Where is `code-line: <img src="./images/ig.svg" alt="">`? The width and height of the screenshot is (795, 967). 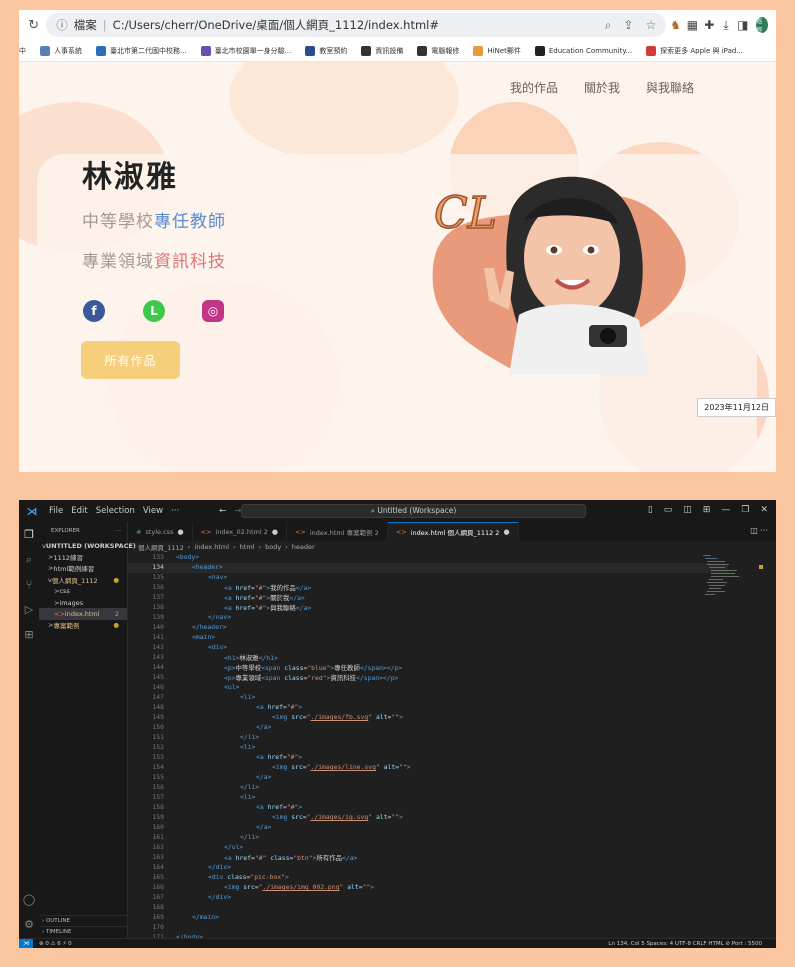 code-line: <img src="./images/ig.svg" alt=""> is located at coordinates (337, 817).